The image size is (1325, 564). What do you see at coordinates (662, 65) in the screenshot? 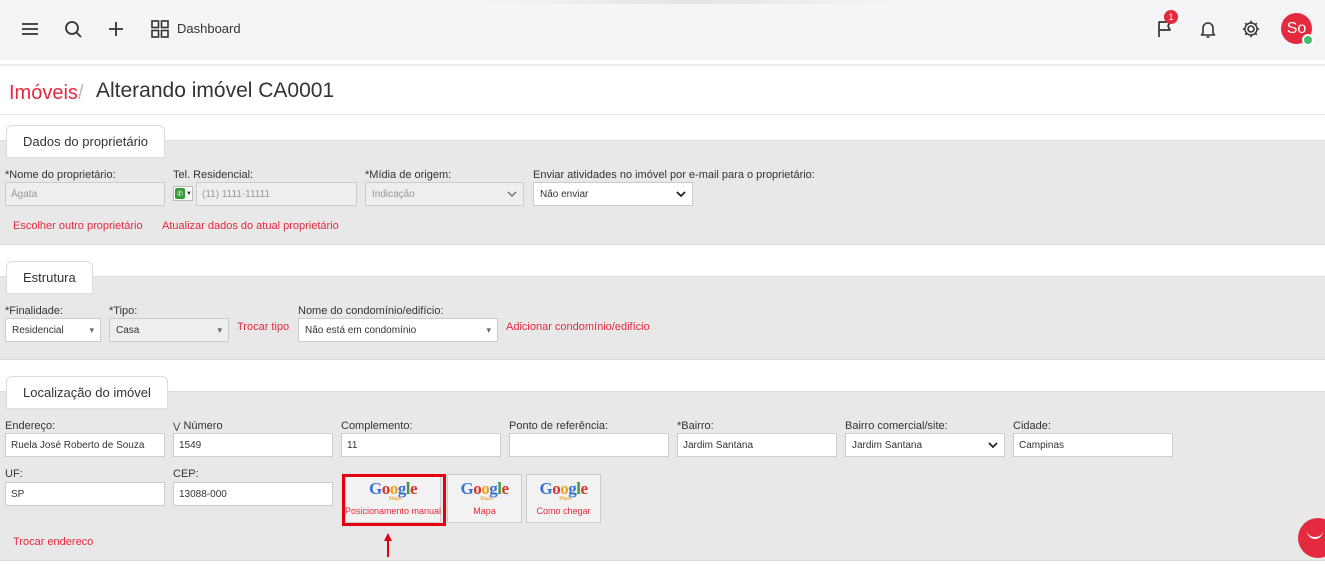
I see `top-divider` at bounding box center [662, 65].